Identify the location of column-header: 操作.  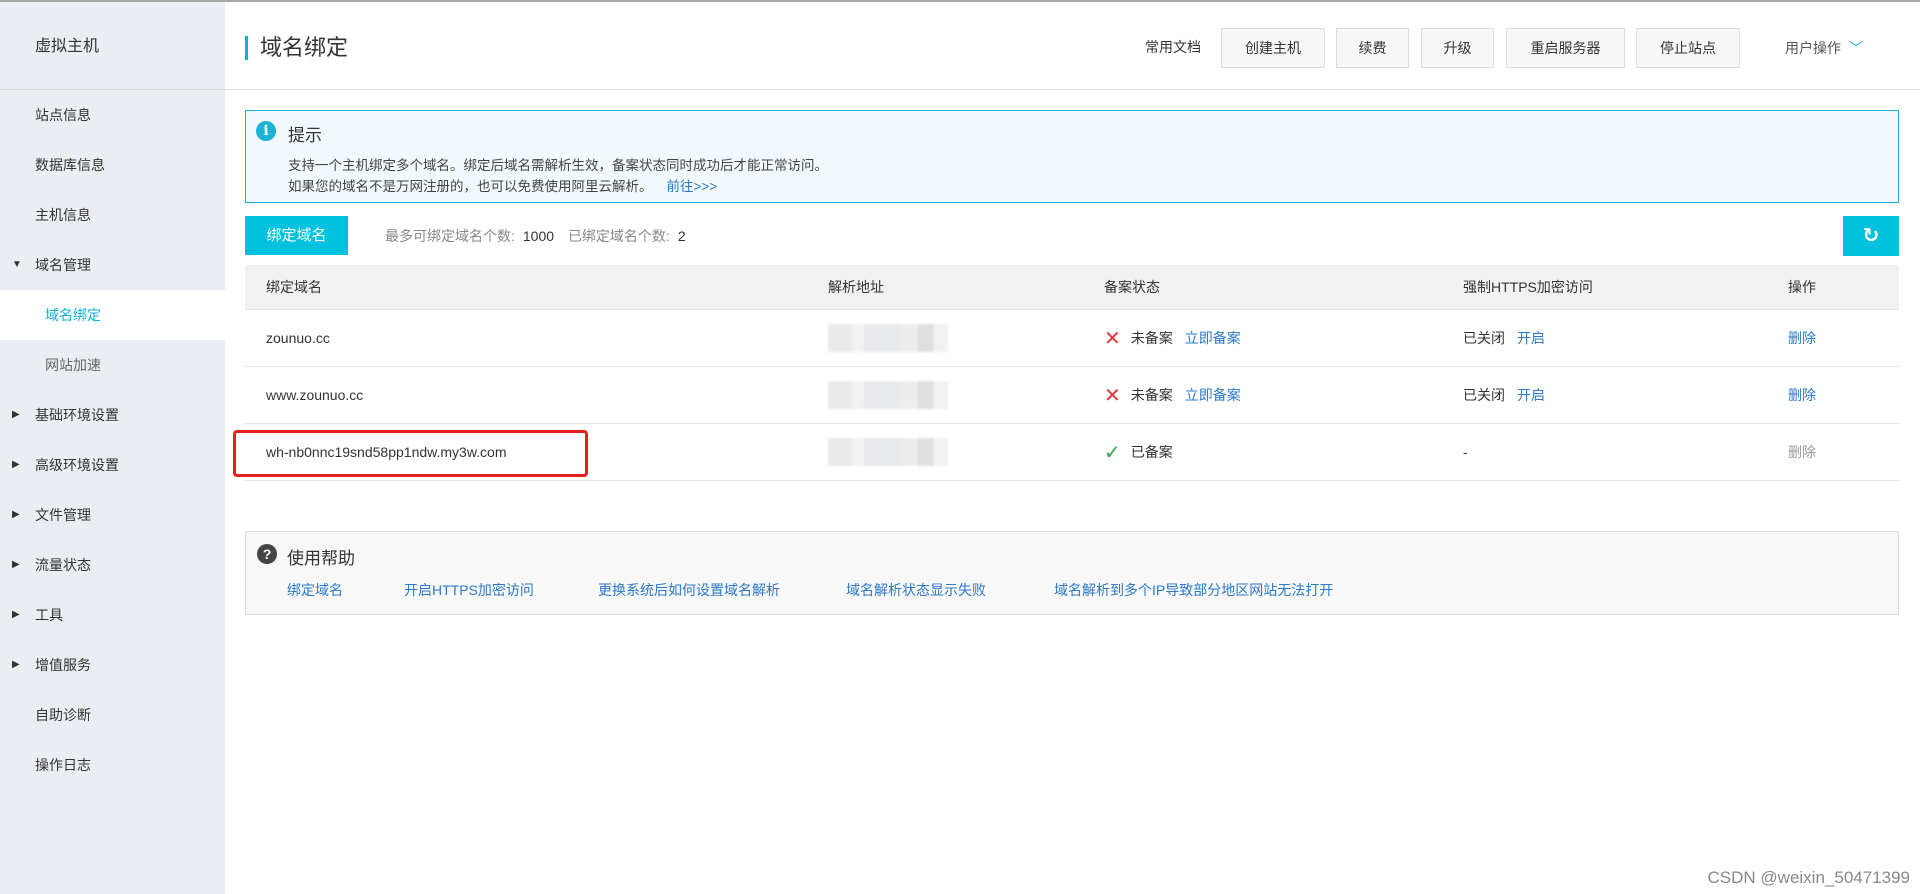
(1802, 287).